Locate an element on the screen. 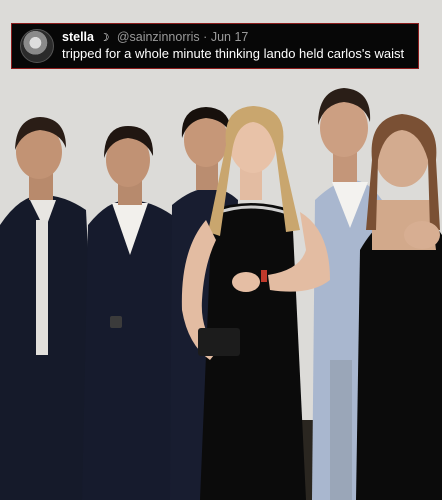 This screenshot has height=500, width=442. tweet-header: stella ☽ @sainzinnorris · Jun 17 is located at coordinates (233, 37).